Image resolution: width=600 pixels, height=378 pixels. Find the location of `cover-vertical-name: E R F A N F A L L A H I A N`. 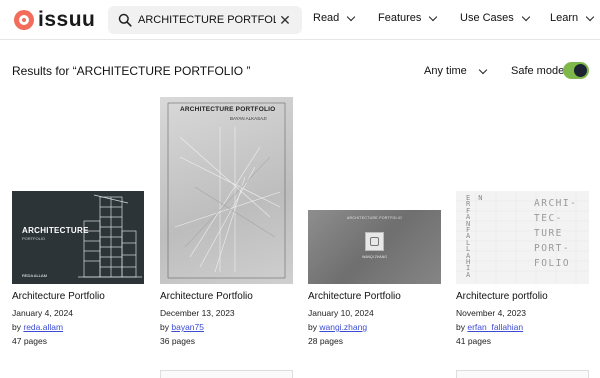

cover-vertical-name: E R F A N F A L L A H I A N is located at coordinates (474, 236).